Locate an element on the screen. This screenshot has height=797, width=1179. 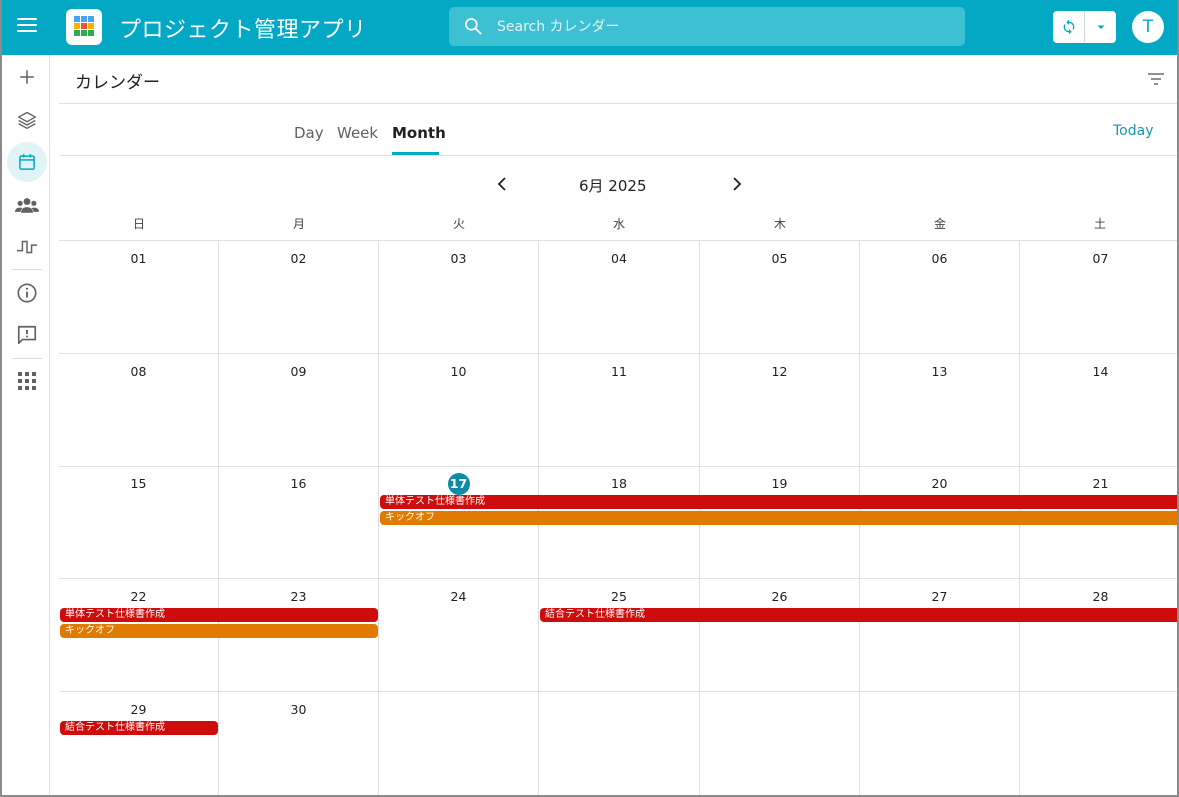
sync-dropdown-button is located at coordinates (1101, 27).